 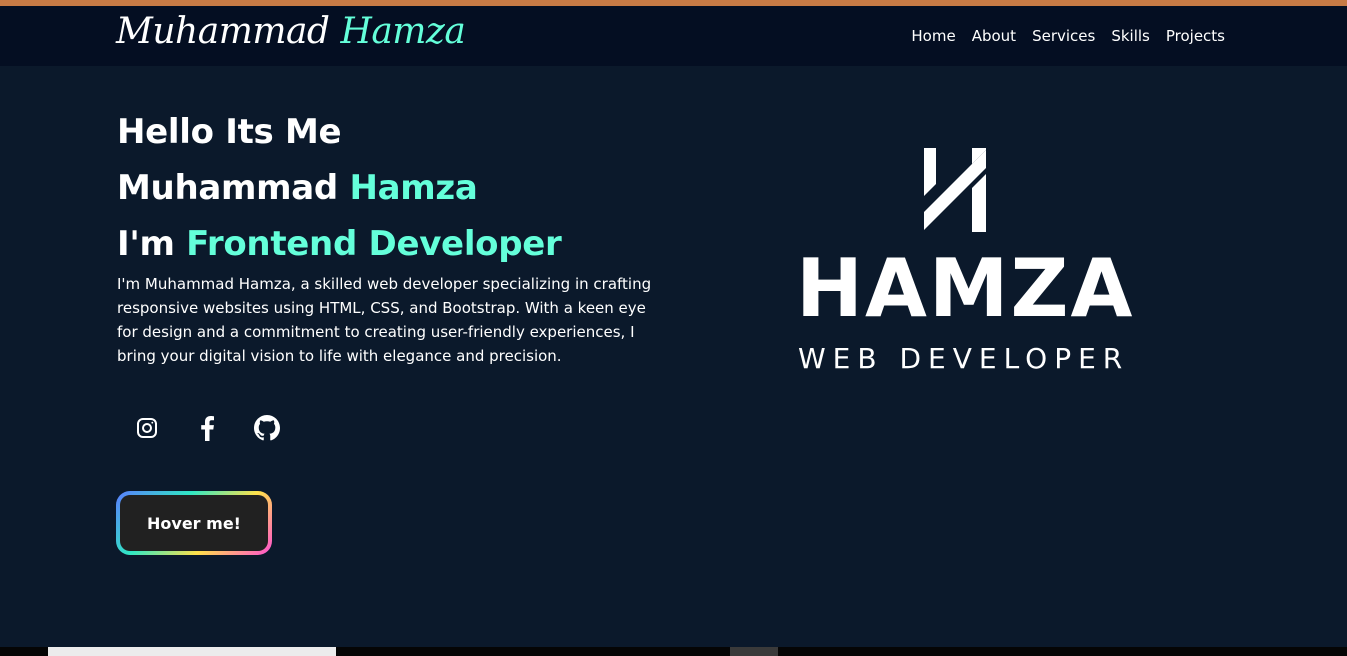 I want to click on hero-role: I'm Frontend Developer, so click(x=397, y=244).